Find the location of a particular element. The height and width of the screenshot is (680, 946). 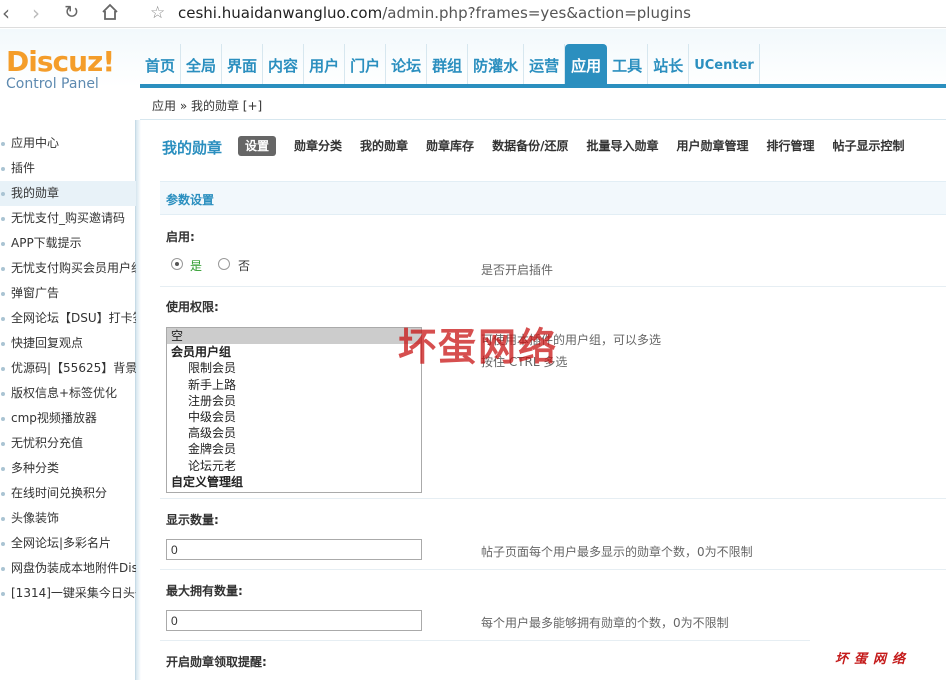

tab-0: 设置 is located at coordinates (257, 146).